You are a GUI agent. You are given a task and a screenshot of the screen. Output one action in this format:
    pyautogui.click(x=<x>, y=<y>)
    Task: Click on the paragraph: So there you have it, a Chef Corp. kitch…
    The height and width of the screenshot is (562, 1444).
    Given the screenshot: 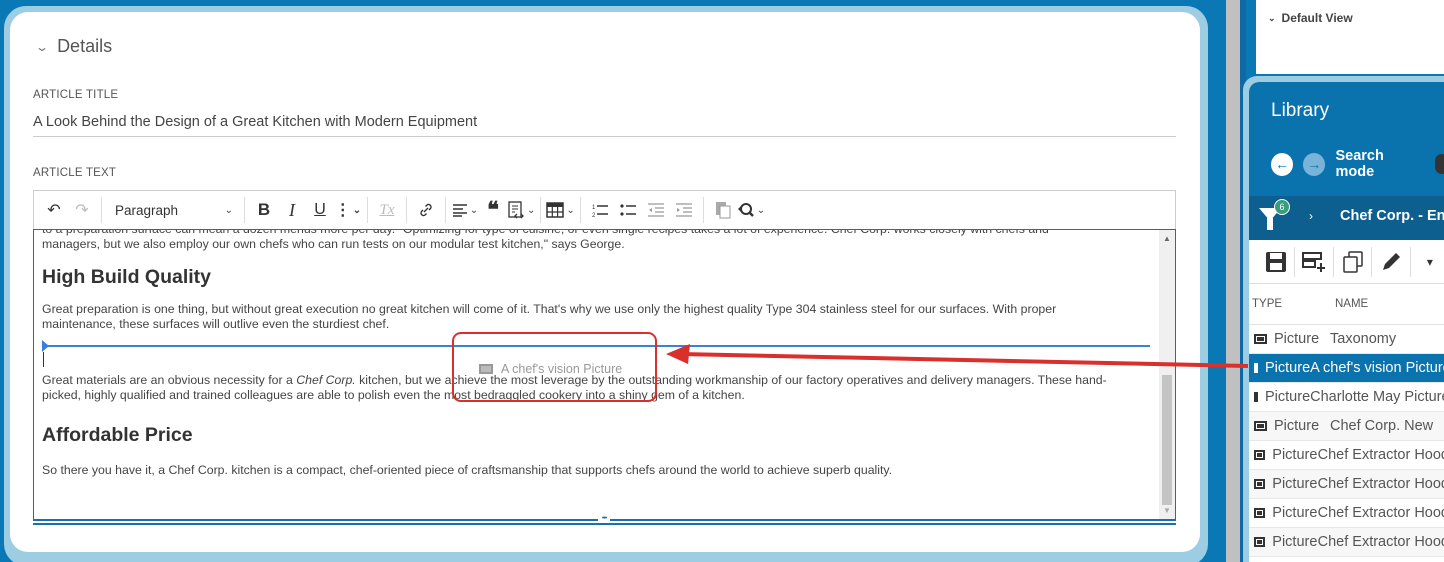 What is the action you would take?
    pyautogui.click(x=467, y=470)
    